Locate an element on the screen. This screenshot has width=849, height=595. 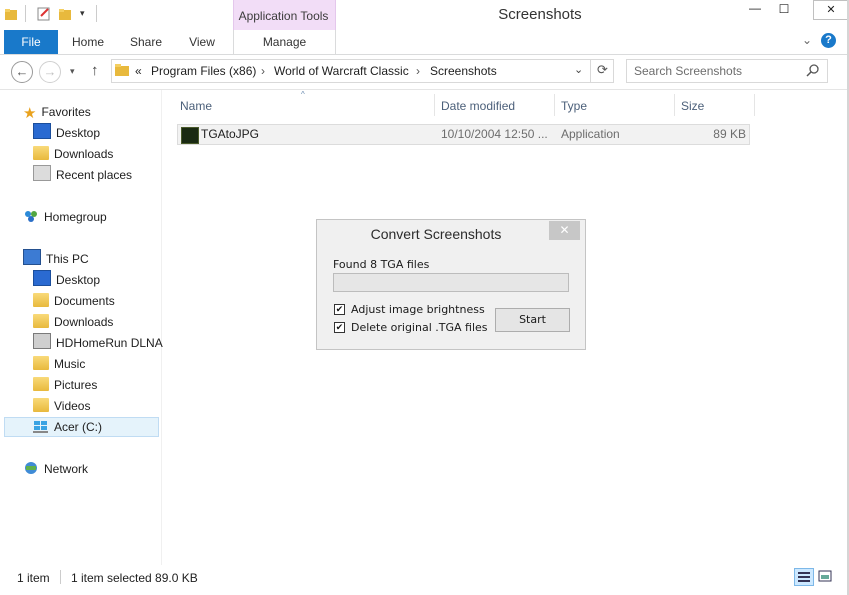
nav-documents: Documents is located at coordinates (74, 301).